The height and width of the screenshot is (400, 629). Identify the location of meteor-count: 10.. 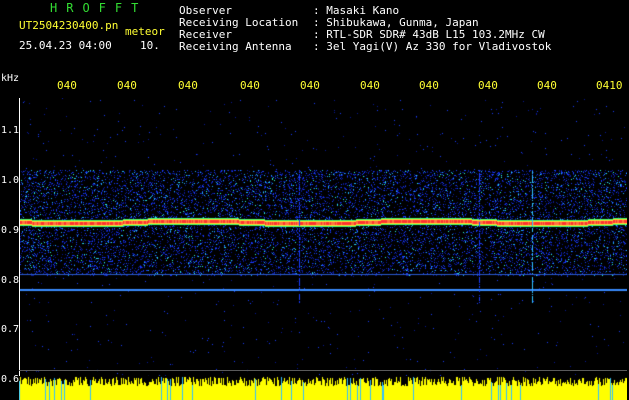
(150, 45).